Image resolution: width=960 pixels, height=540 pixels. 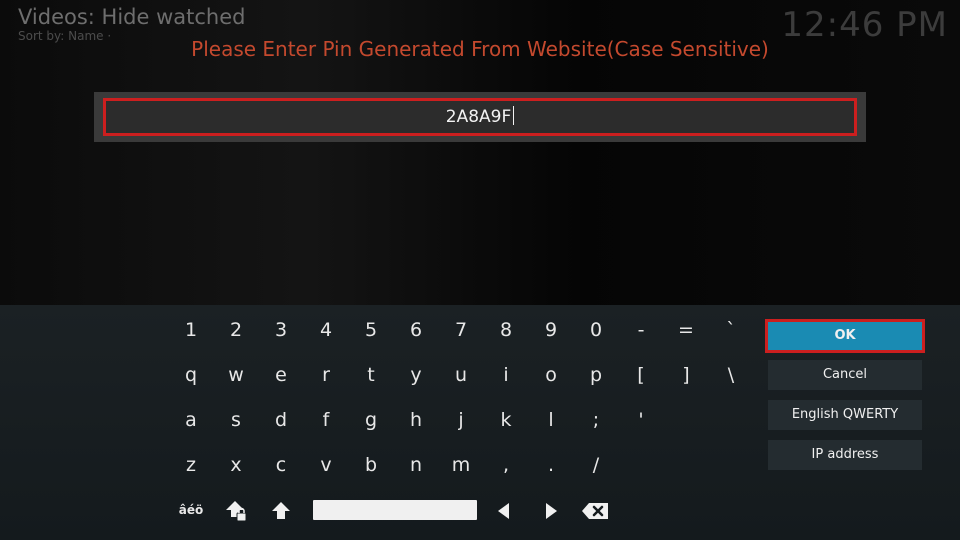 What do you see at coordinates (595, 510) in the screenshot?
I see `backspace-icon` at bounding box center [595, 510].